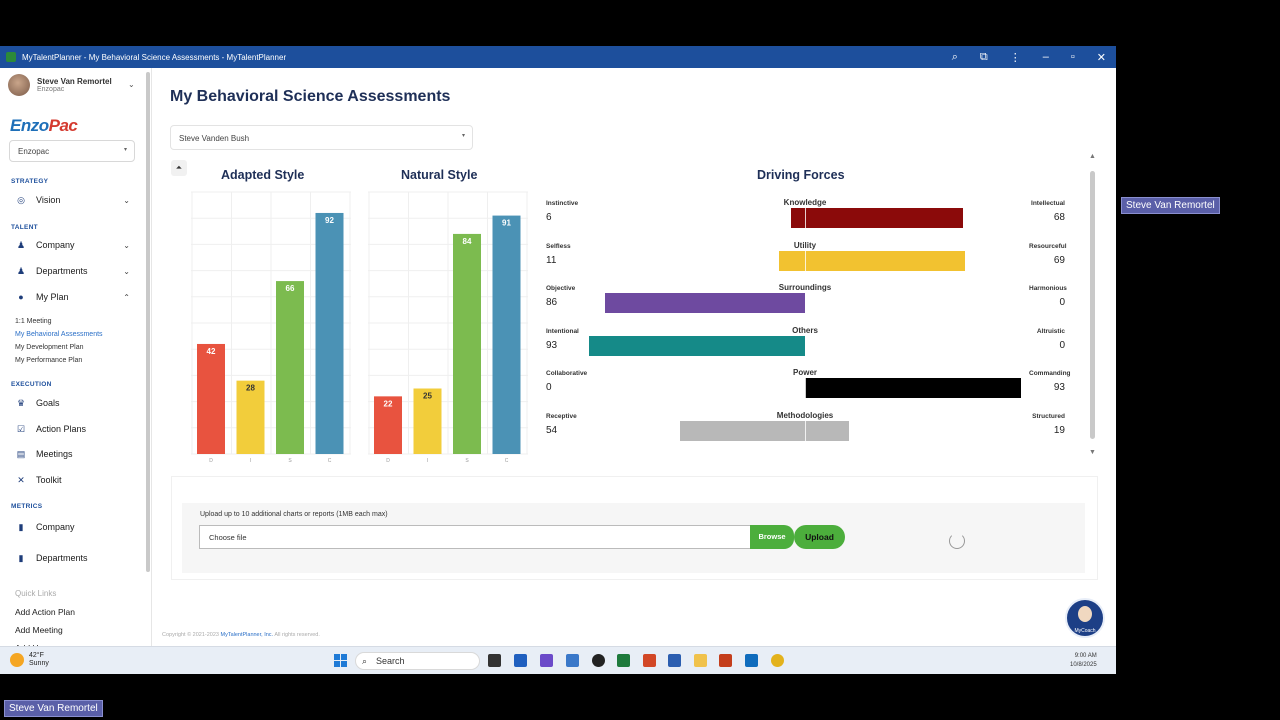 The height and width of the screenshot is (720, 1280). I want to click on subnav-1-1-meeting: 1:1 Meeting, so click(33, 321).